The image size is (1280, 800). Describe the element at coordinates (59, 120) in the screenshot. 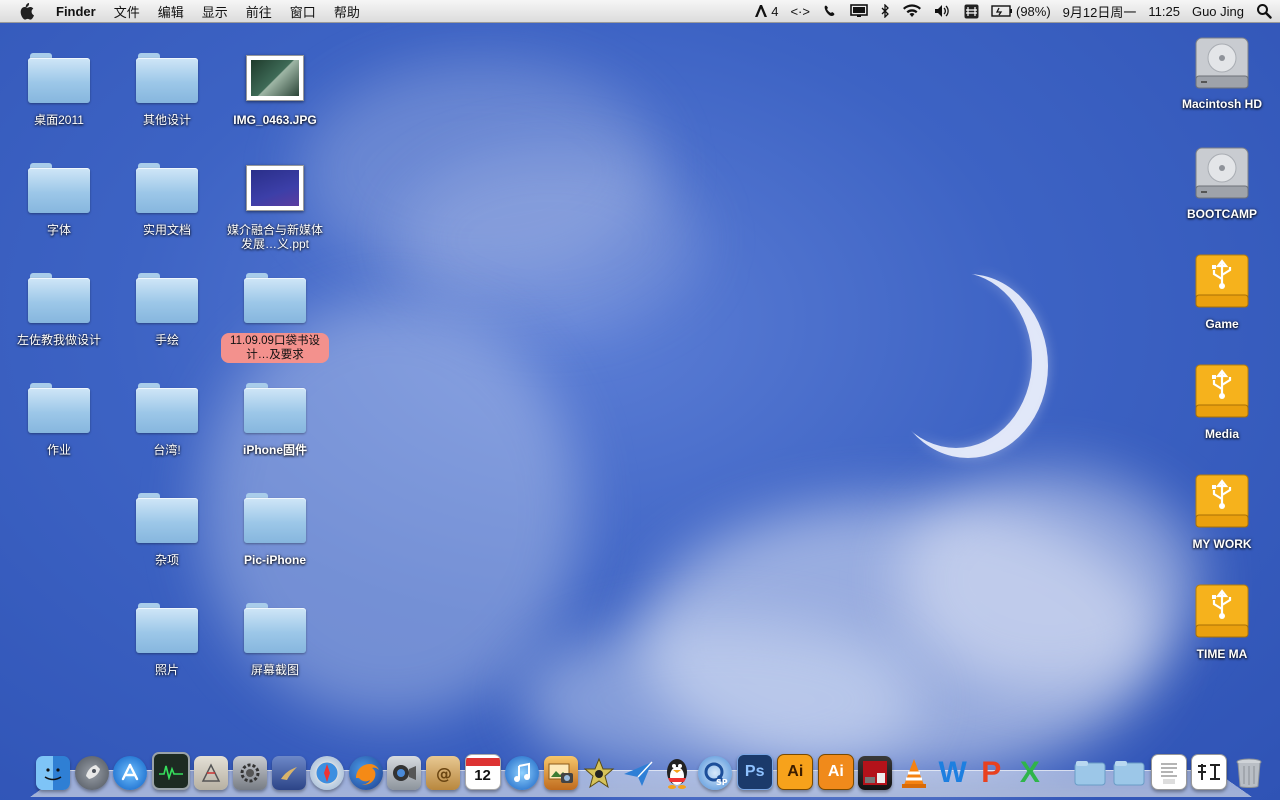

I see `desktop-item-label: 桌面2011` at that location.